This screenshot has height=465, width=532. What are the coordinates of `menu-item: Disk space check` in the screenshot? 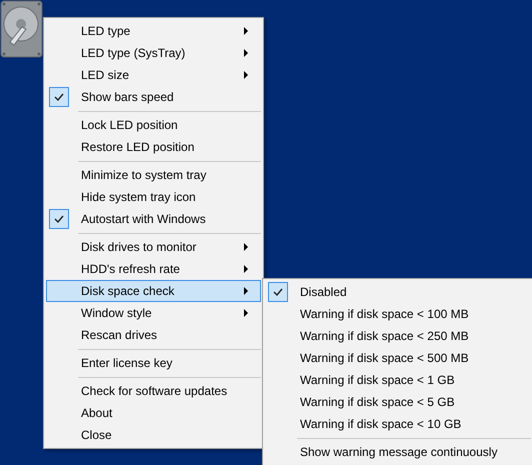 It's located at (153, 291).